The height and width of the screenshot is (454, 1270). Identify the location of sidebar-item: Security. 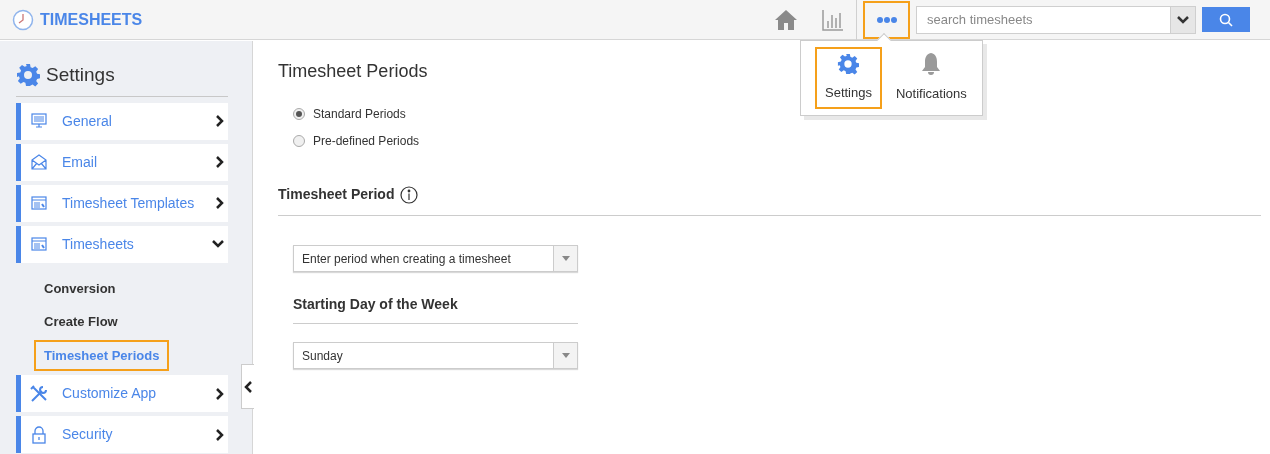
(122, 434).